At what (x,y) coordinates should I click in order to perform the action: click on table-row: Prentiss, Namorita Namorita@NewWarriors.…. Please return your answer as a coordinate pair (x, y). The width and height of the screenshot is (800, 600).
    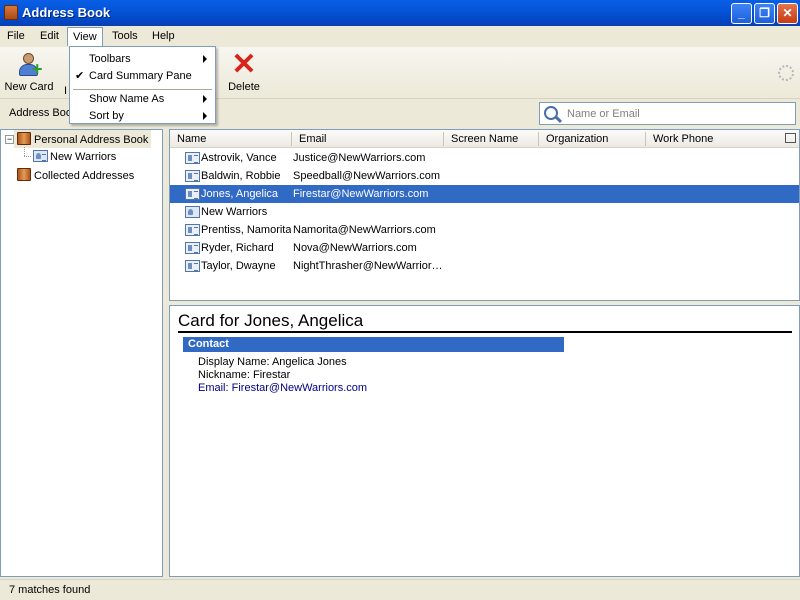
    Looking at the image, I should click on (484, 230).